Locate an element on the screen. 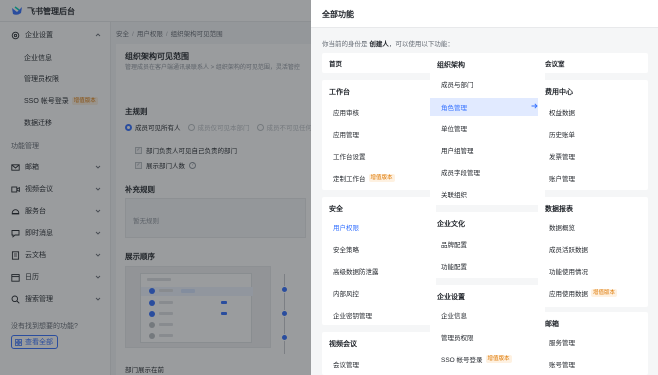 The height and width of the screenshot is (375, 658). card-heading: 费用中心 is located at coordinates (559, 92).